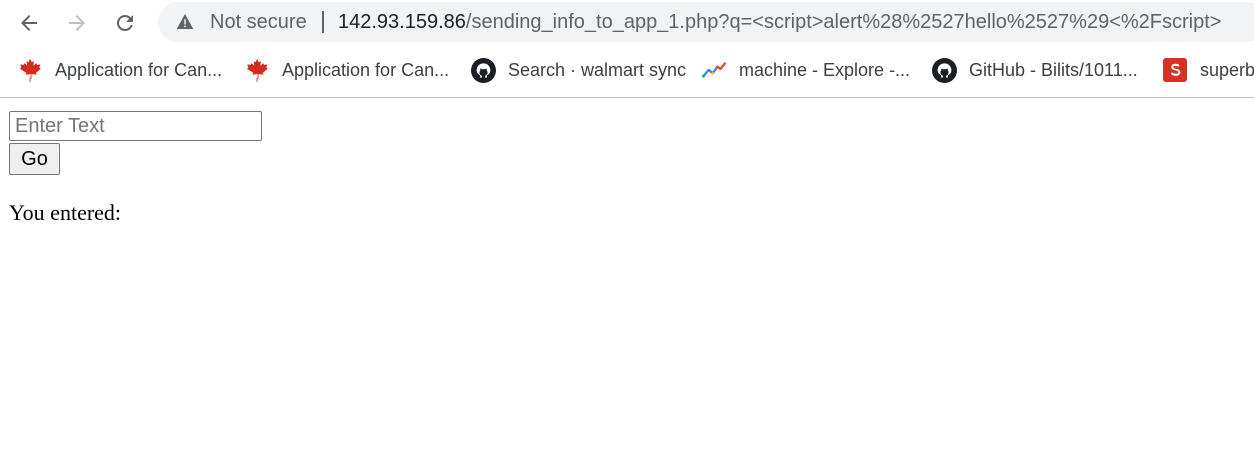 This screenshot has height=457, width=1254. I want to click on warning-triangle-icon, so click(185, 21).